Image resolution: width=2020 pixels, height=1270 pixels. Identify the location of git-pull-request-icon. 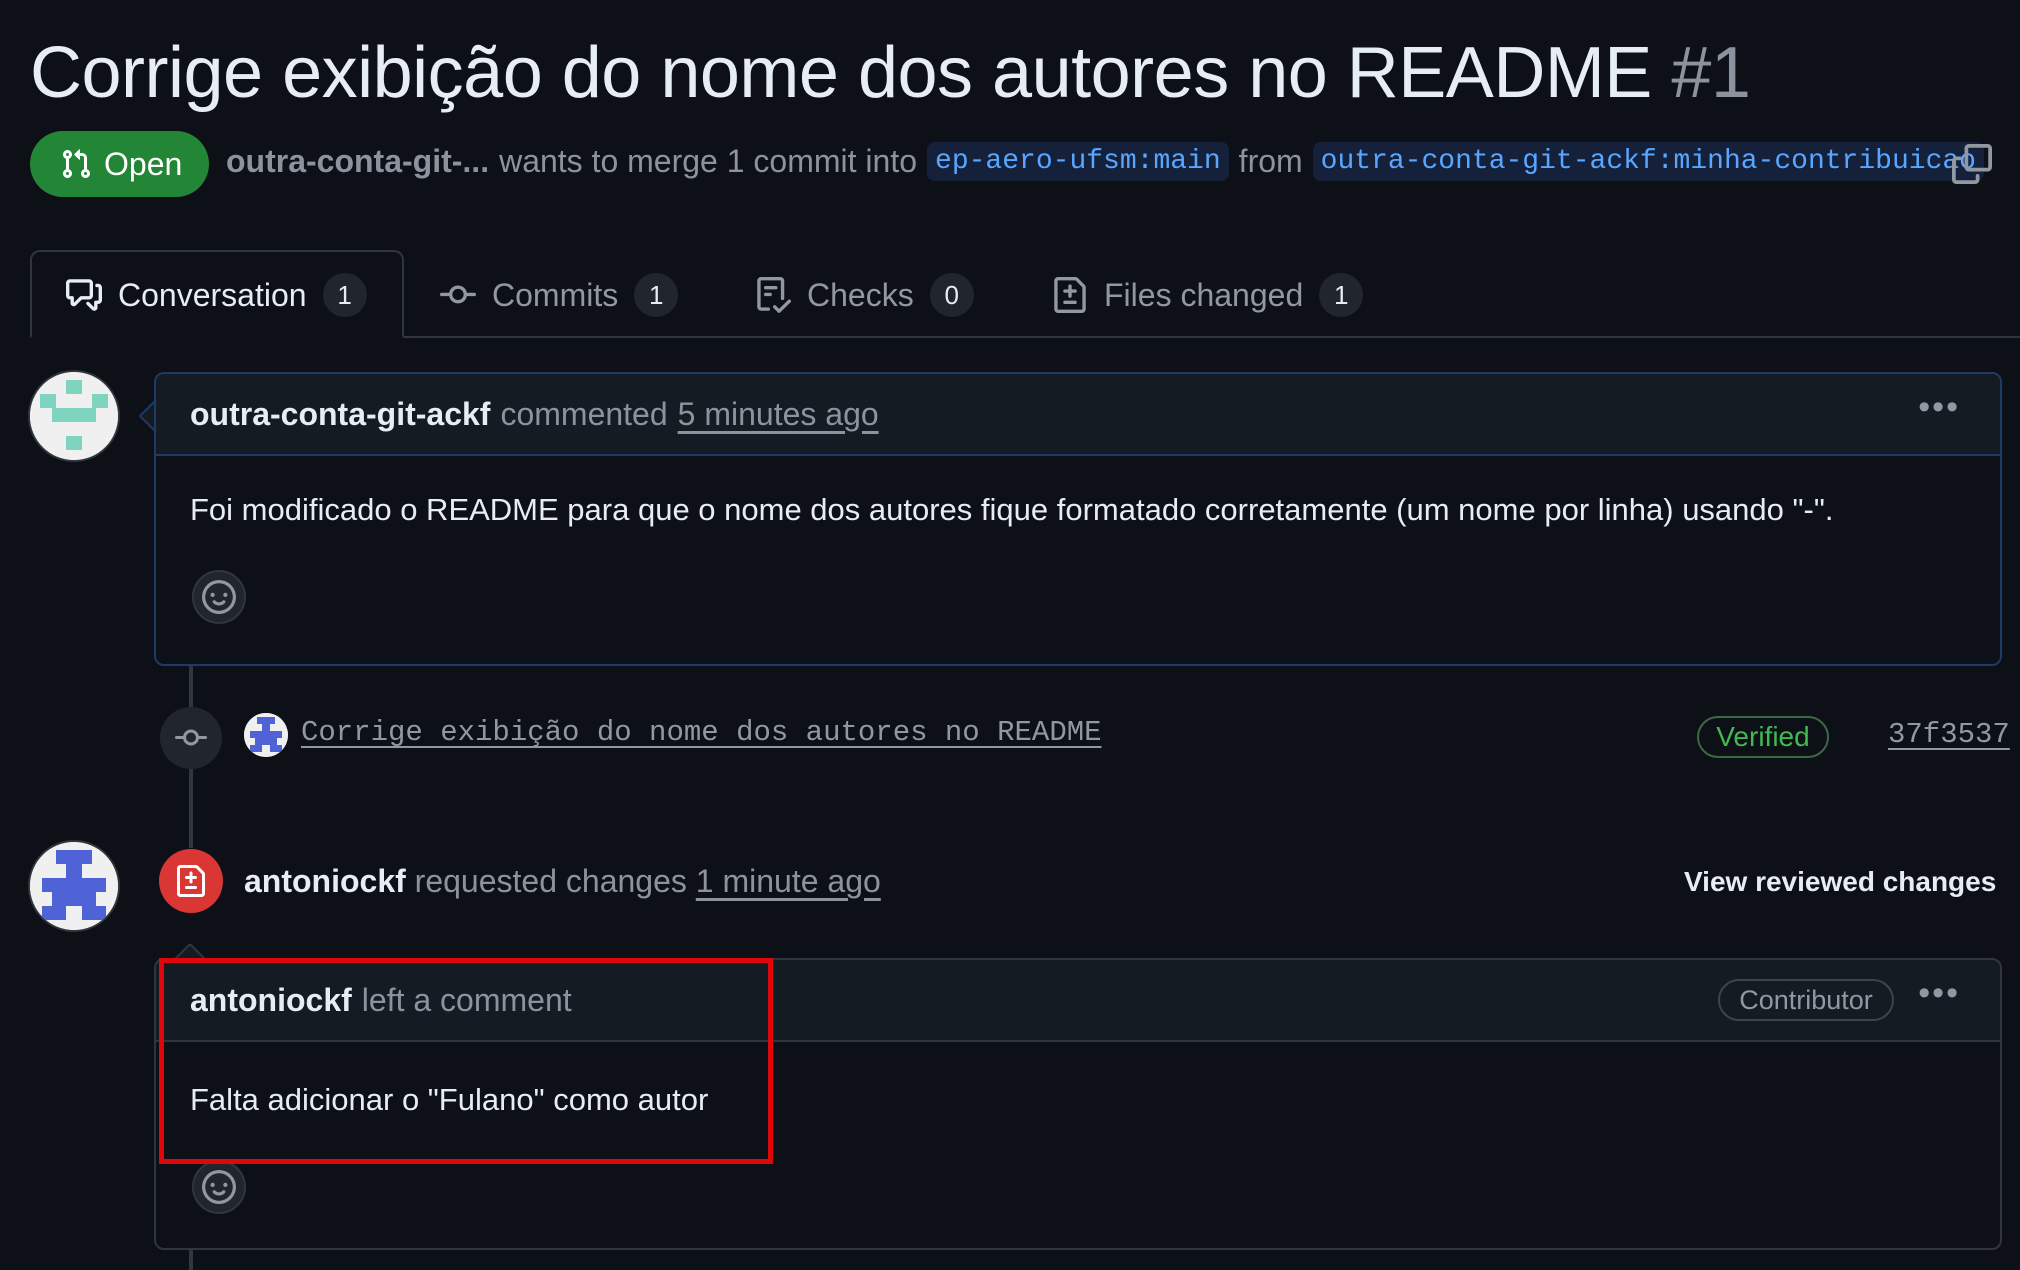
(76, 164).